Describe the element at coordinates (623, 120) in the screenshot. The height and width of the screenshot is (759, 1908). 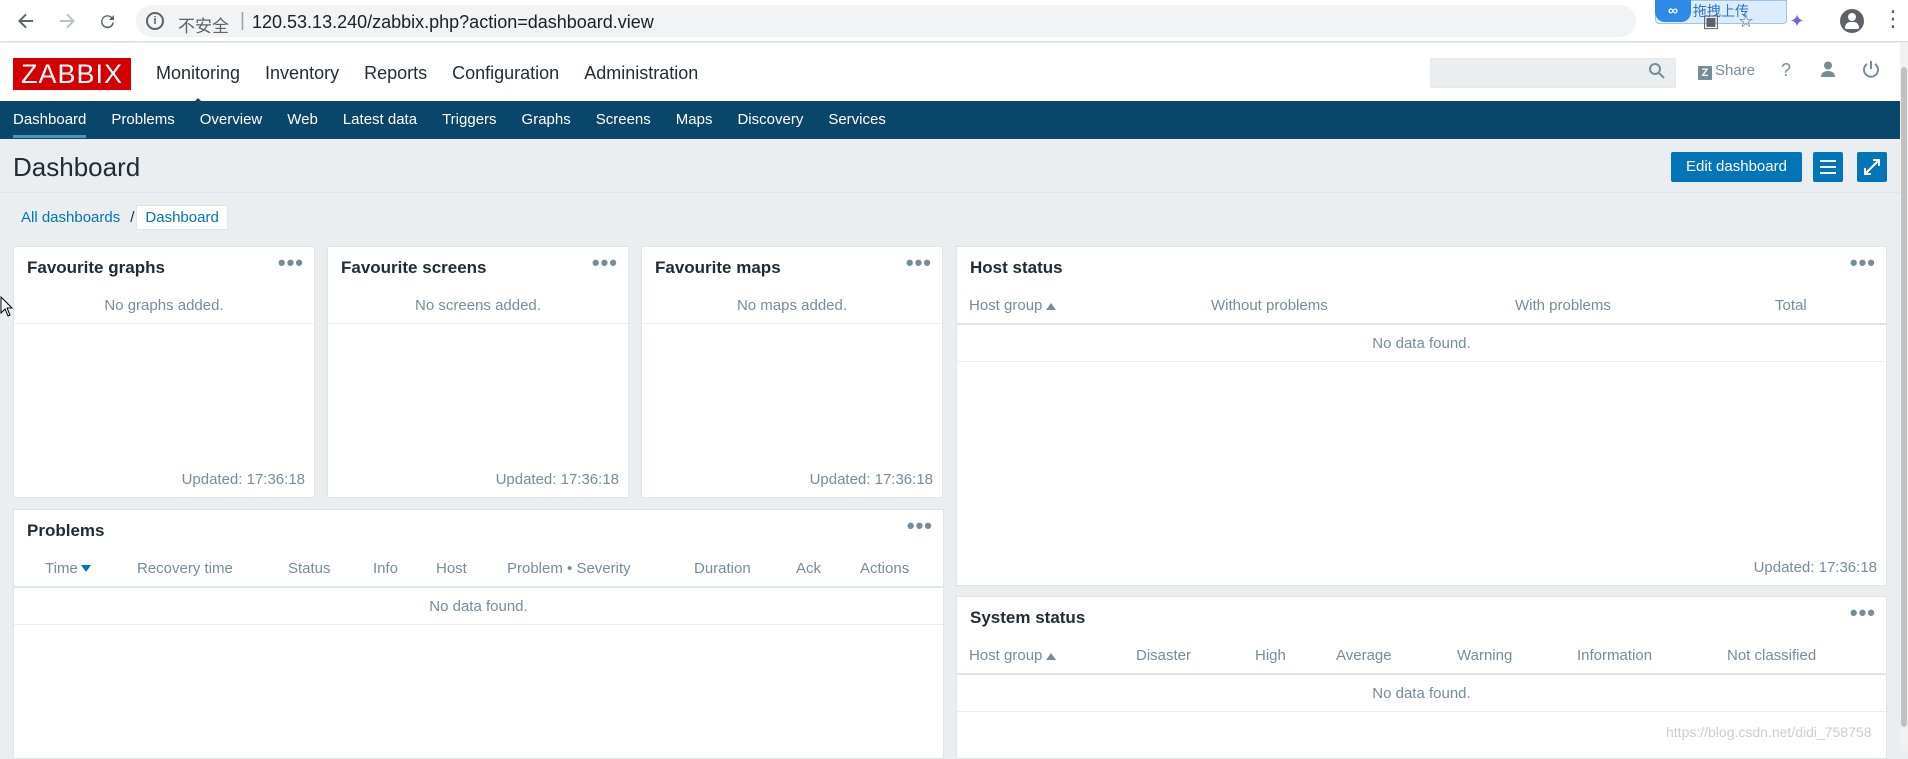
I see `submenu-screens: Screens` at that location.